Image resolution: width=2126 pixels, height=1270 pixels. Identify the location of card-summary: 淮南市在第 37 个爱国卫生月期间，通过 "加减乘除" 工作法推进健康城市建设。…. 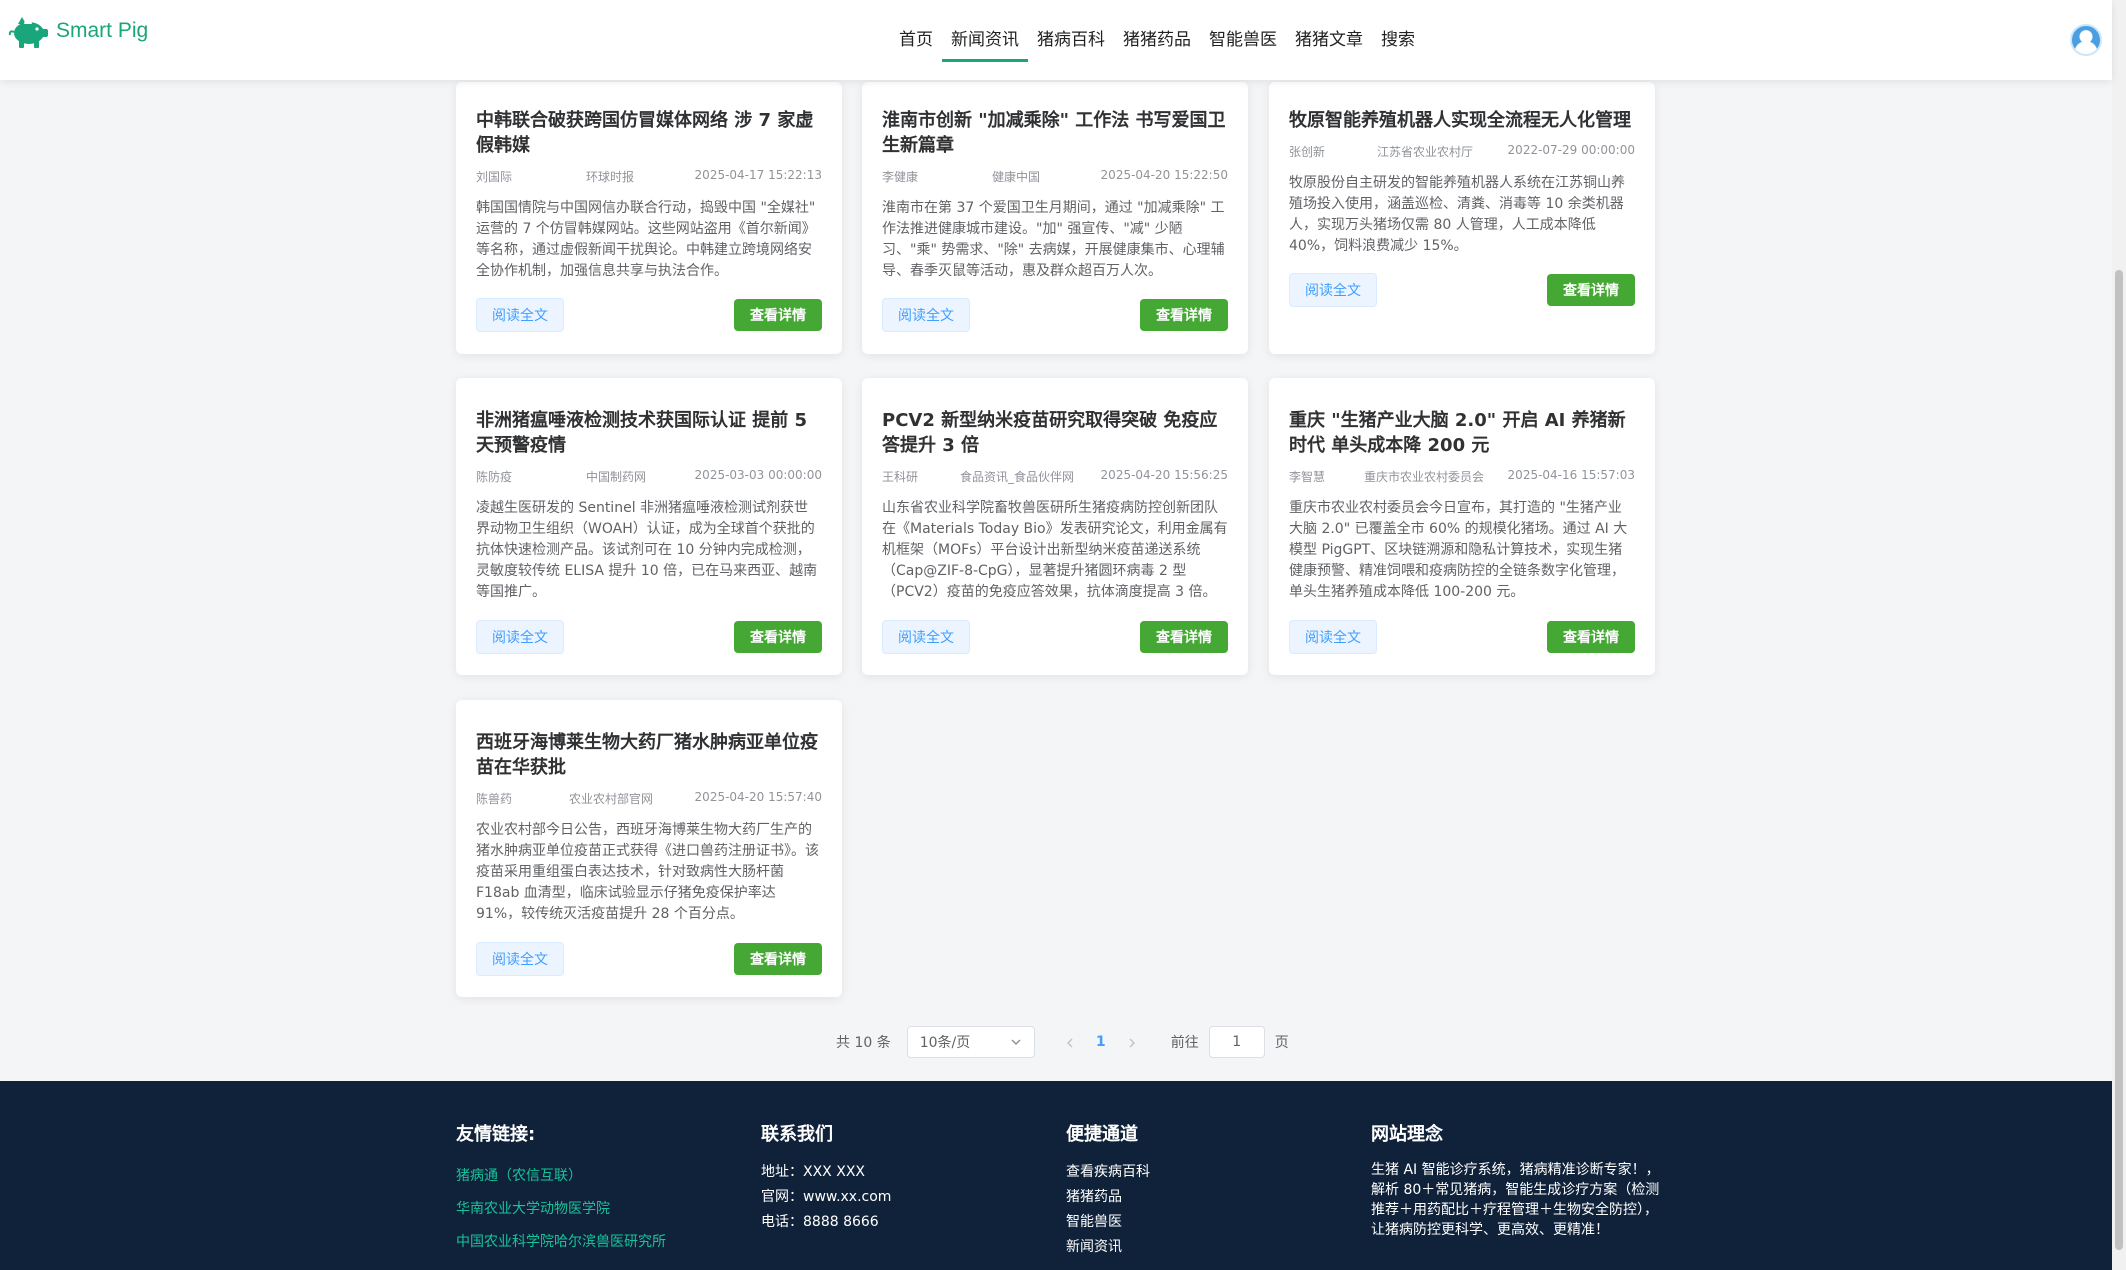
(1053, 239).